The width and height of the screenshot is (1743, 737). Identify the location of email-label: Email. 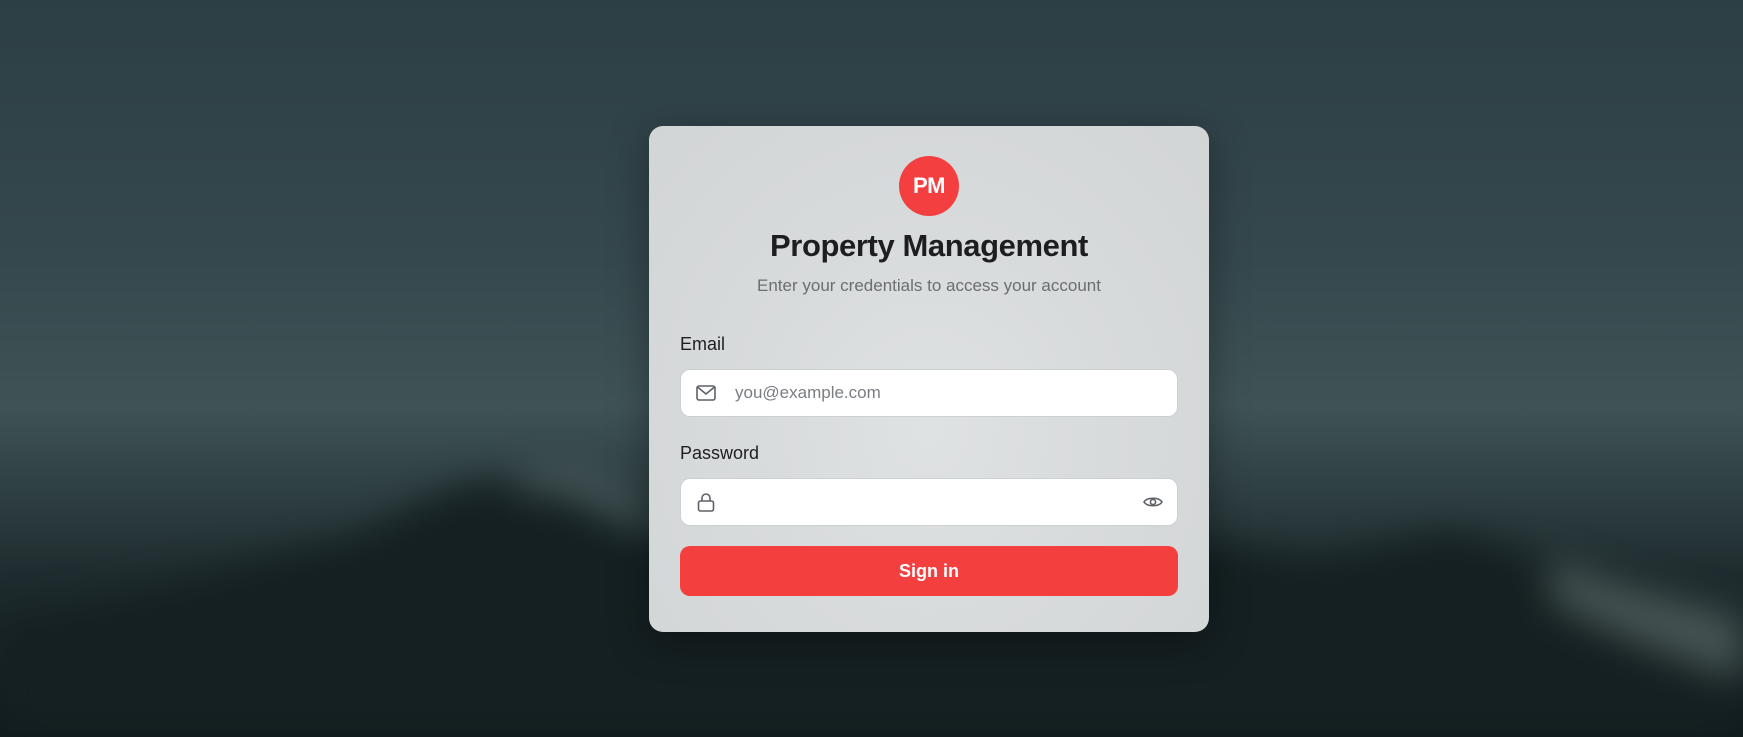
(703, 344).